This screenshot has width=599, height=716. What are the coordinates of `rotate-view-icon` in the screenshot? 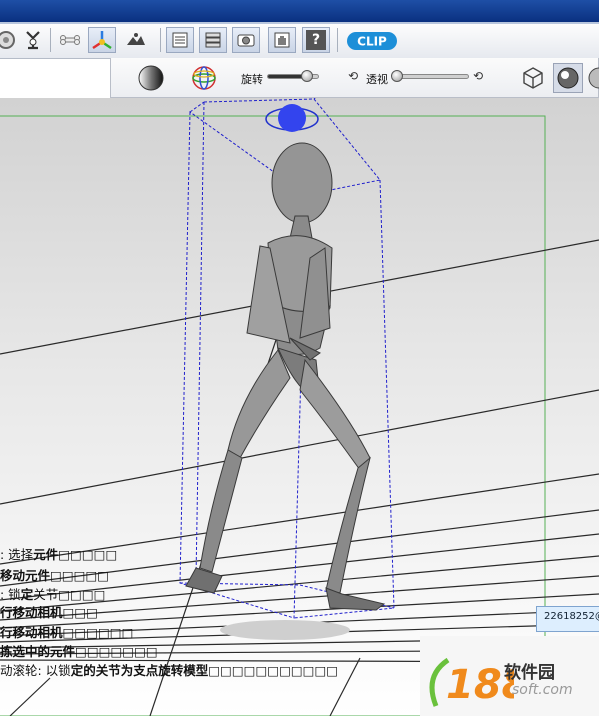 It's located at (10, 40).